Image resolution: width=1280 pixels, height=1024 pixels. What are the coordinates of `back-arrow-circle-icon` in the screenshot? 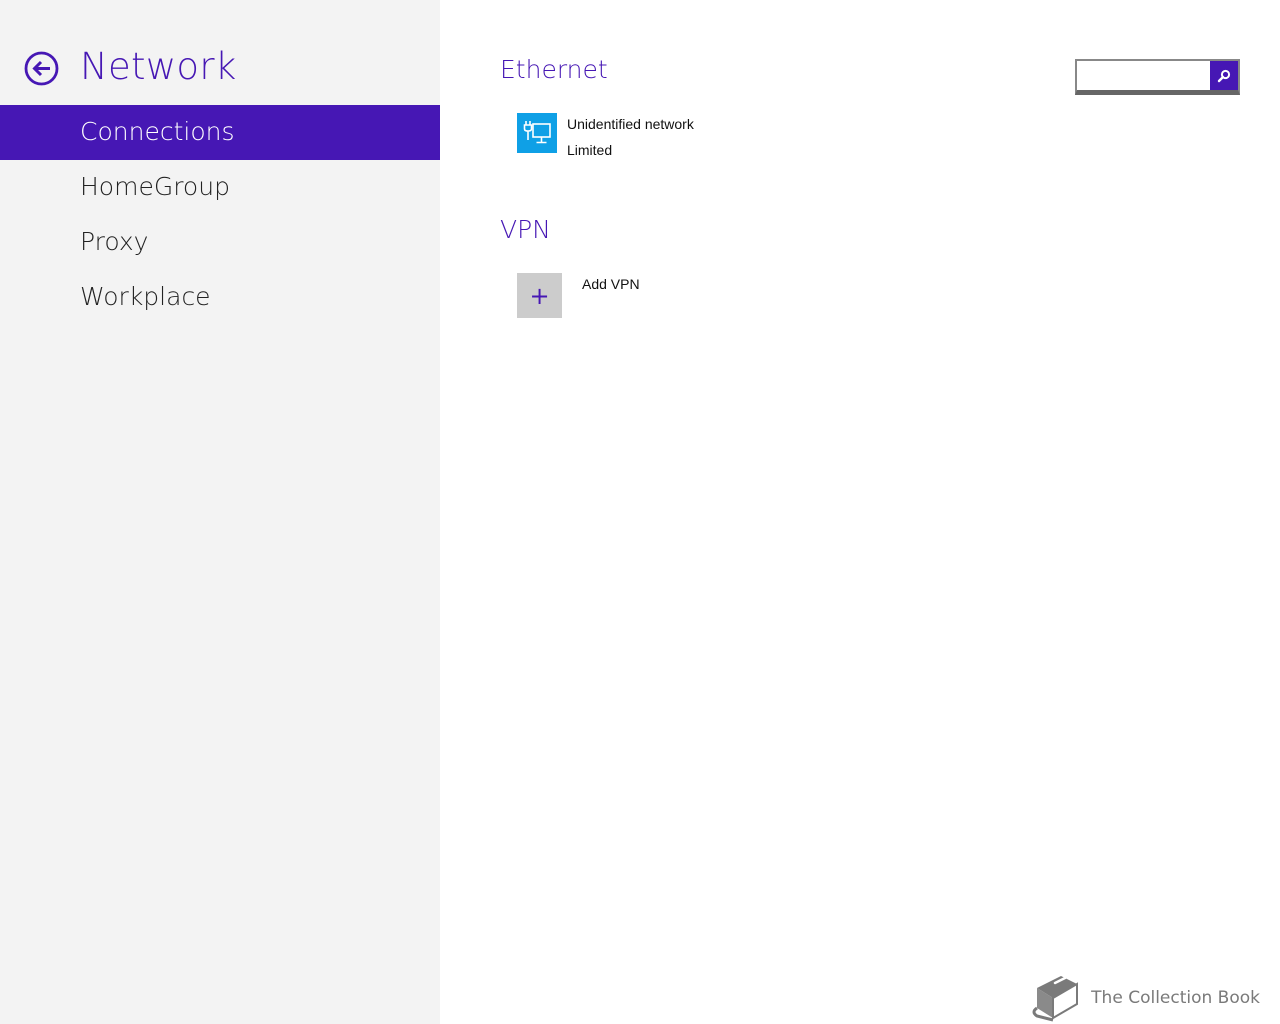 It's located at (41, 68).